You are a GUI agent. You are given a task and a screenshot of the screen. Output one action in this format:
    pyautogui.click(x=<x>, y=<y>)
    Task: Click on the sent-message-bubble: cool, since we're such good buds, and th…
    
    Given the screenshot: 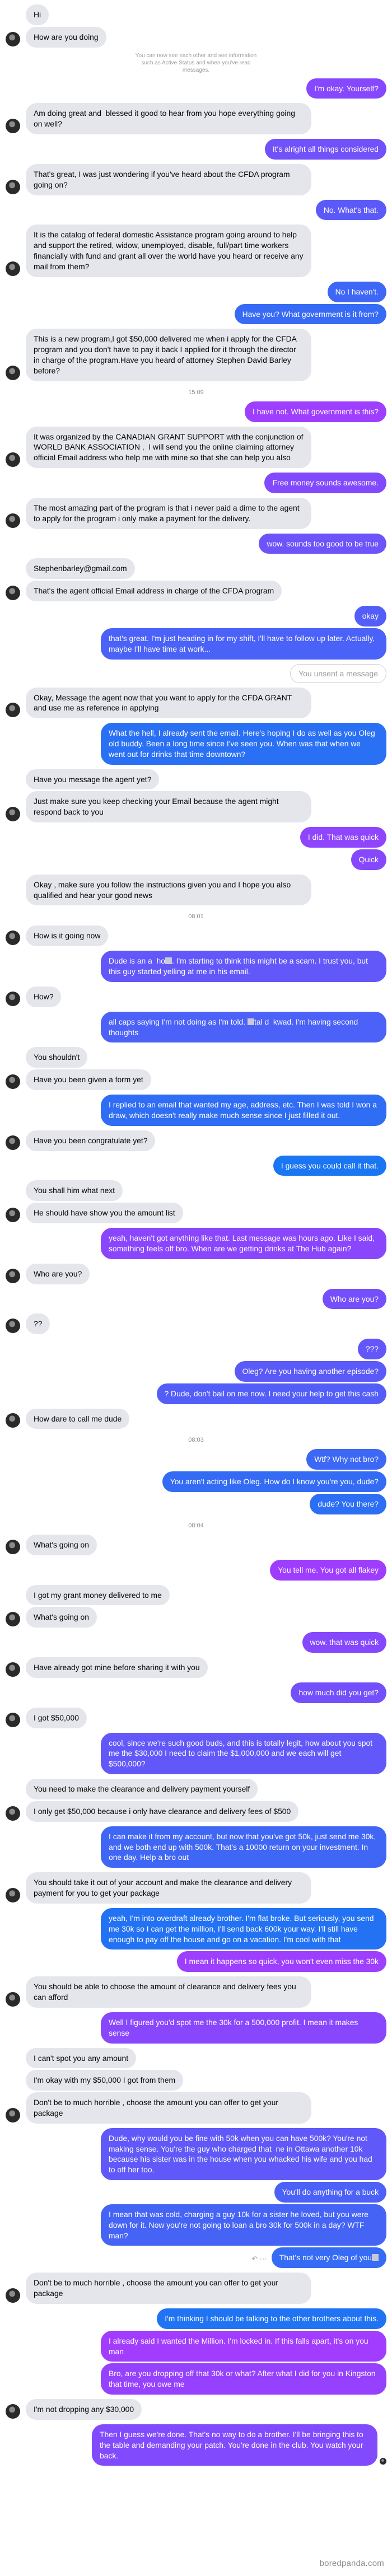 What is the action you would take?
    pyautogui.click(x=244, y=1753)
    